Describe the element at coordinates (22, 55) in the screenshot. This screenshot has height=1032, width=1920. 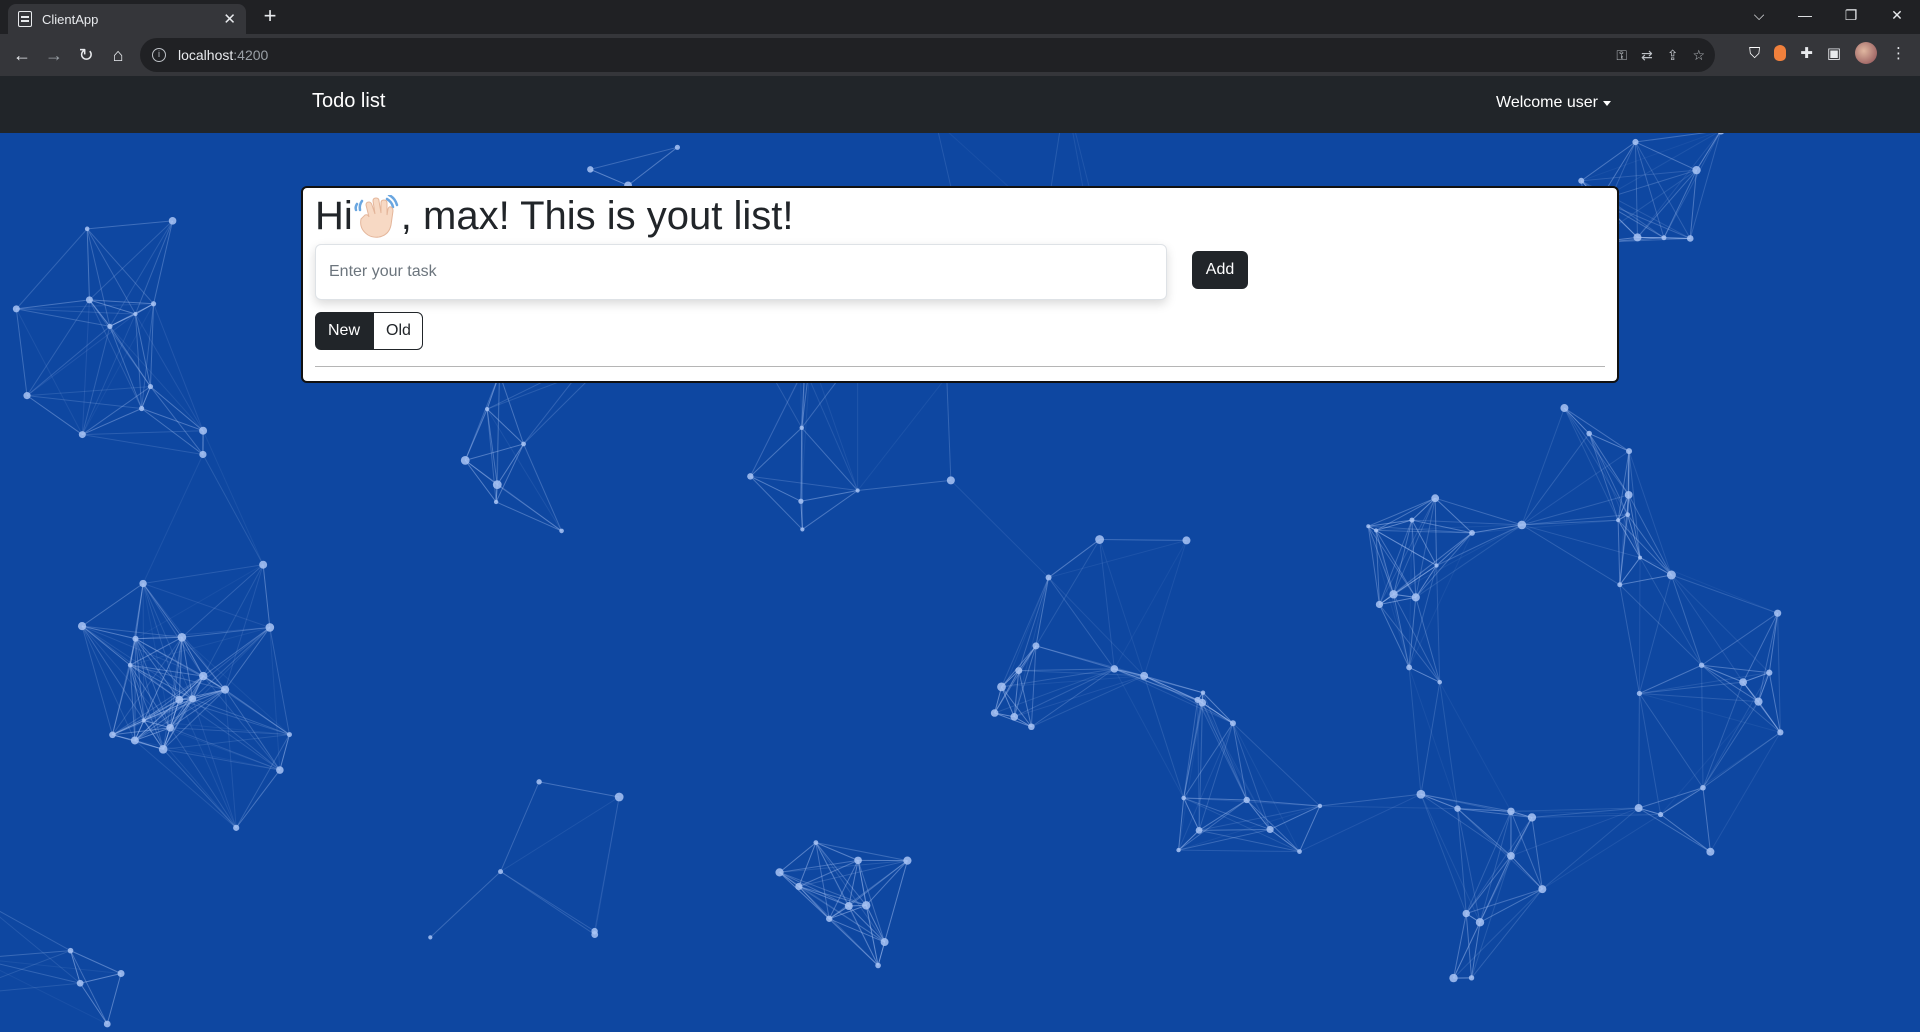
I see `back-icon: ←` at that location.